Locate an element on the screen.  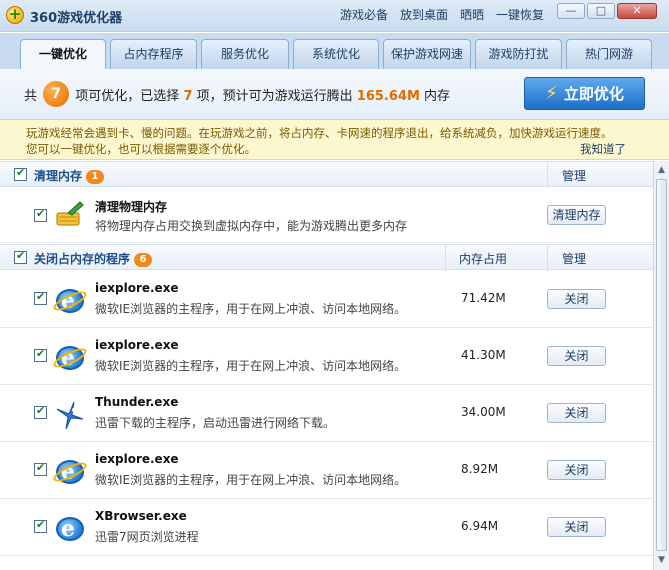
list-scrollbar: ▲ ▼ is located at coordinates (661, 365).